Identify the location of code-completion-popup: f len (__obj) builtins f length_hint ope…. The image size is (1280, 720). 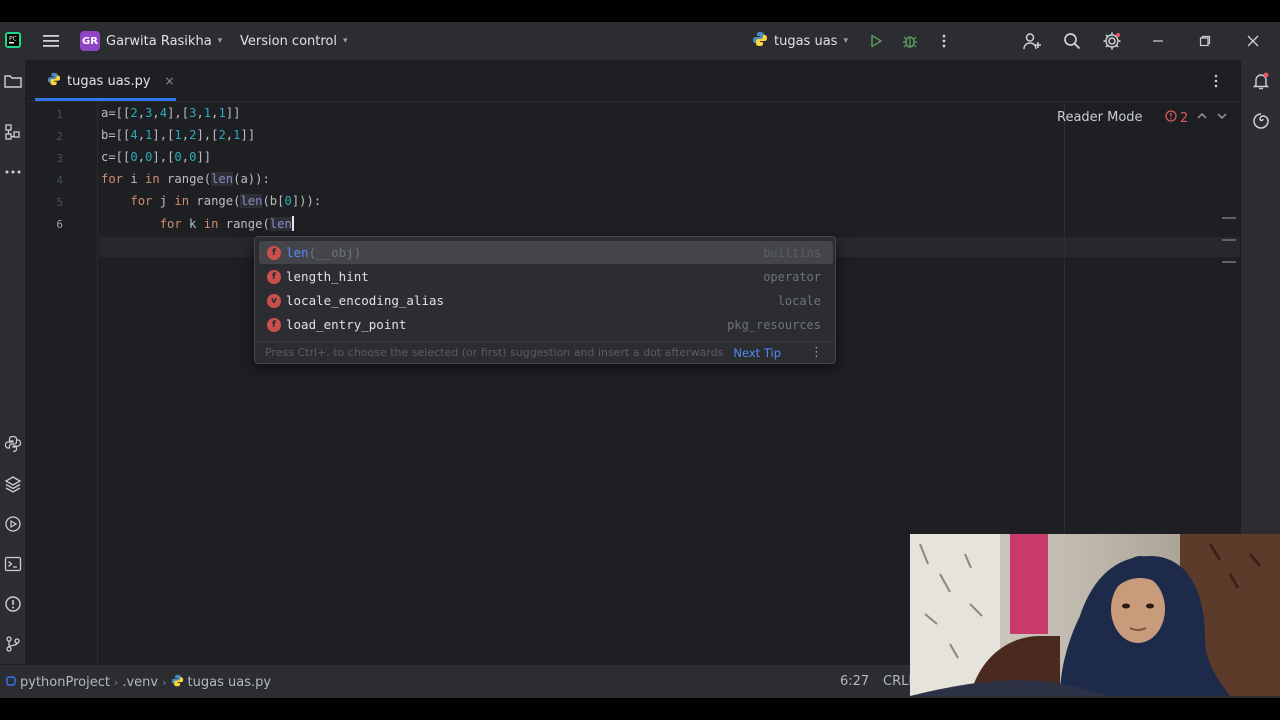
(545, 300).